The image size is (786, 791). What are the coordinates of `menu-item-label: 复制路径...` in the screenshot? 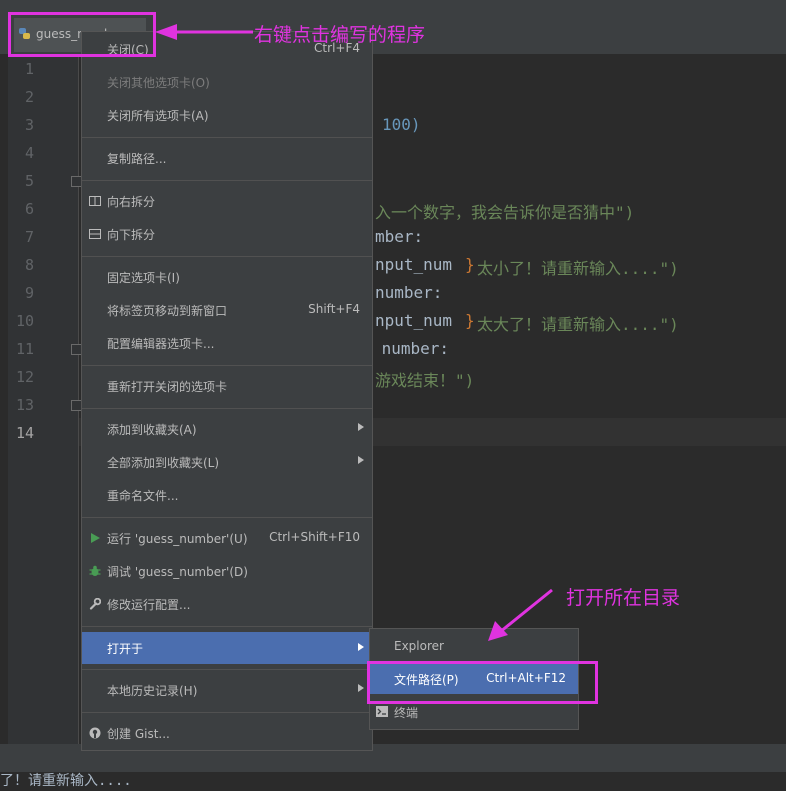 It's located at (137, 159).